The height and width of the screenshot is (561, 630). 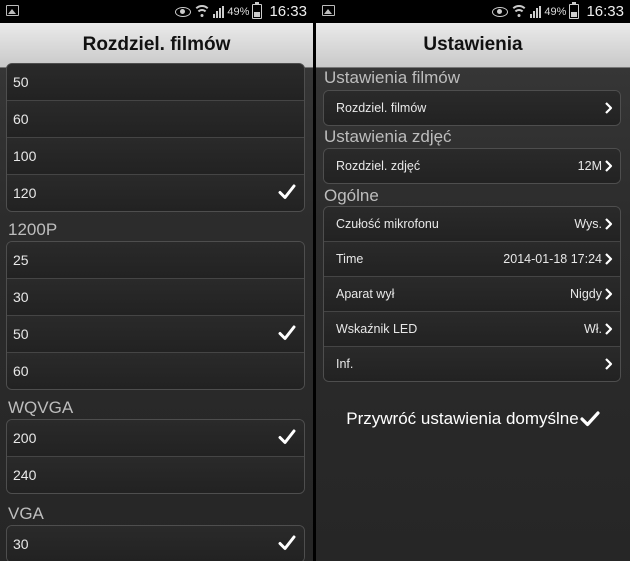 What do you see at coordinates (155, 474) in the screenshot?
I see `option-row: 240` at bounding box center [155, 474].